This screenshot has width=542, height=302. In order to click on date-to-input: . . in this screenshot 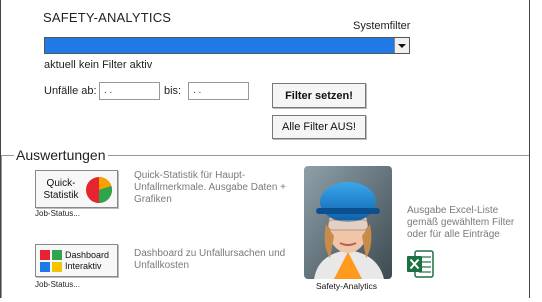, I will do `click(218, 91)`.